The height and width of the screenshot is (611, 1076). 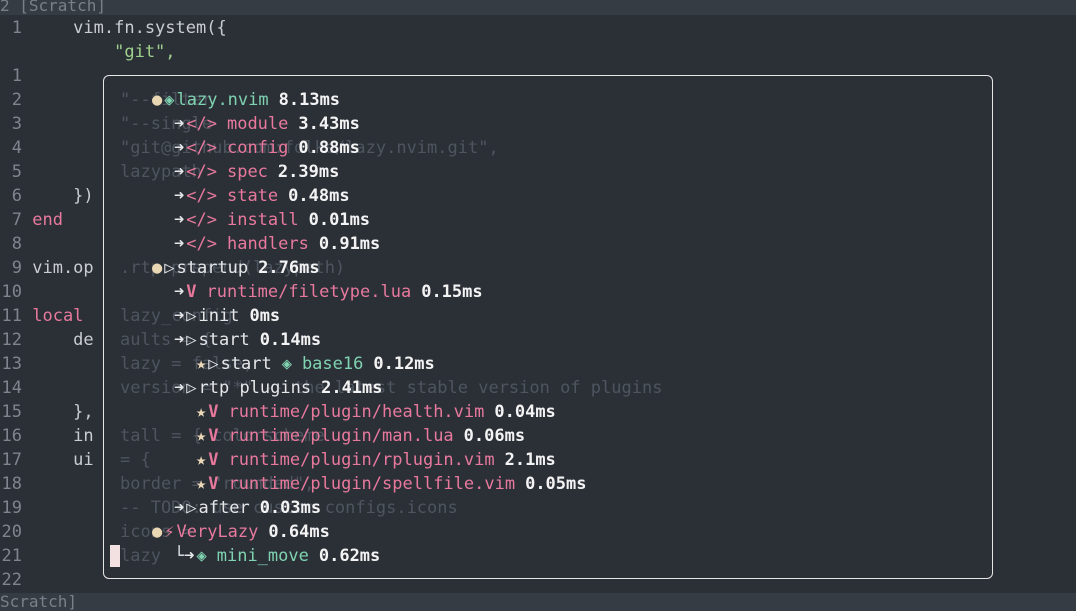 I want to click on profile-row: ➜ ▷ start 0.14ms, so click(x=247, y=340).